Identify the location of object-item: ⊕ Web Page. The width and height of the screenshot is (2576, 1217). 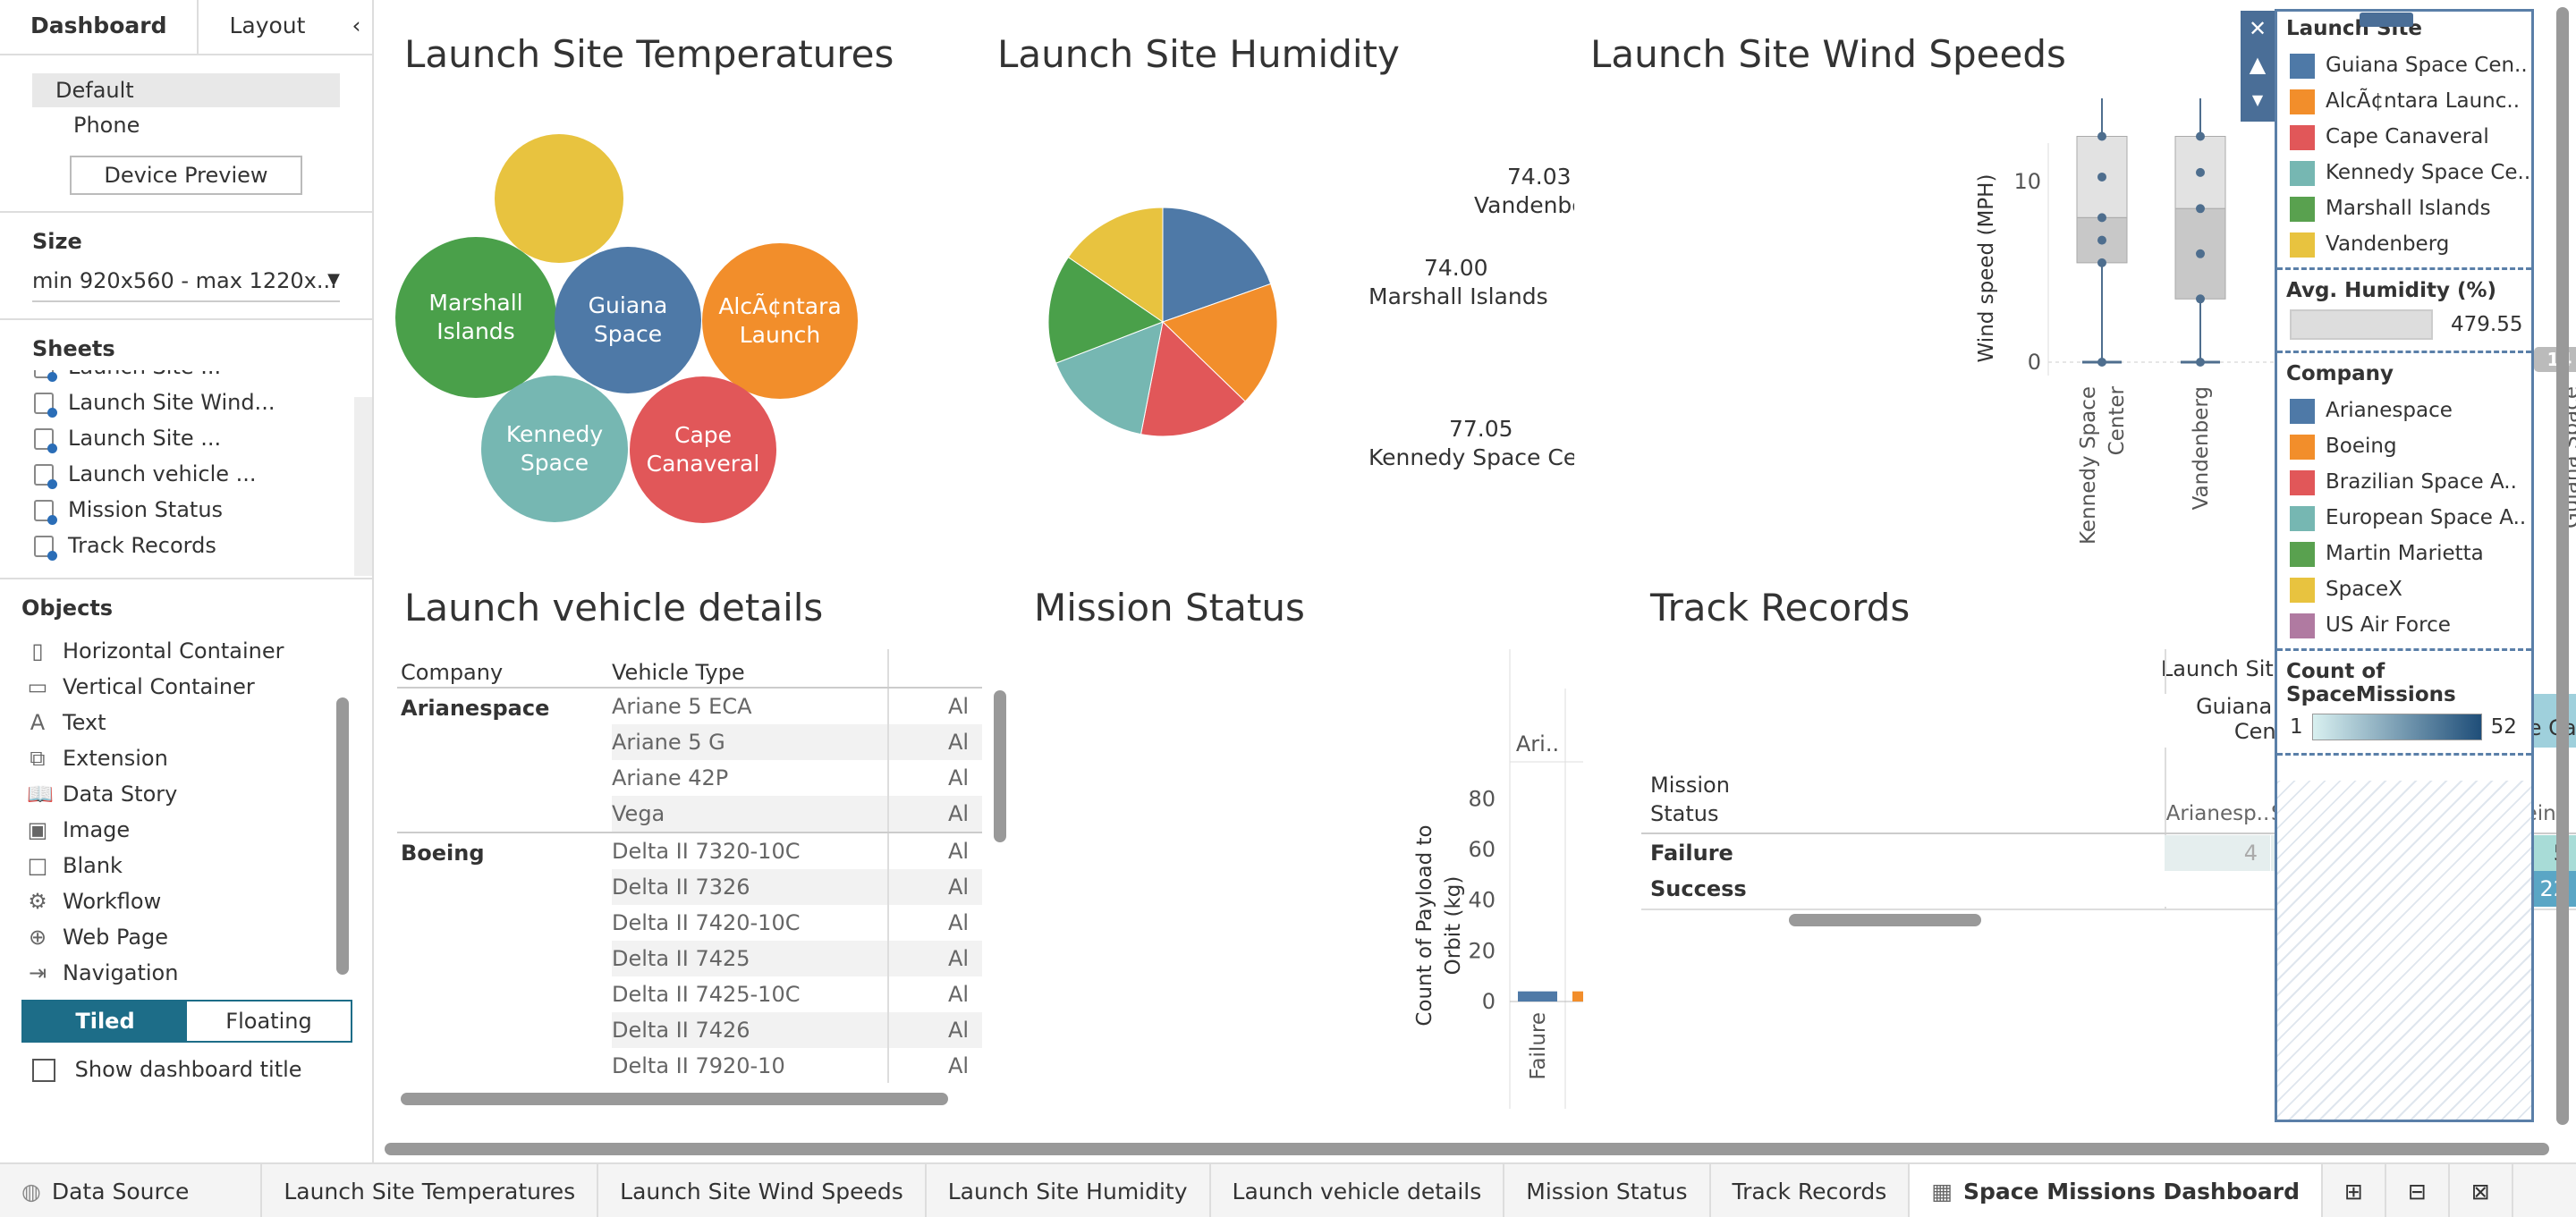
(199, 937).